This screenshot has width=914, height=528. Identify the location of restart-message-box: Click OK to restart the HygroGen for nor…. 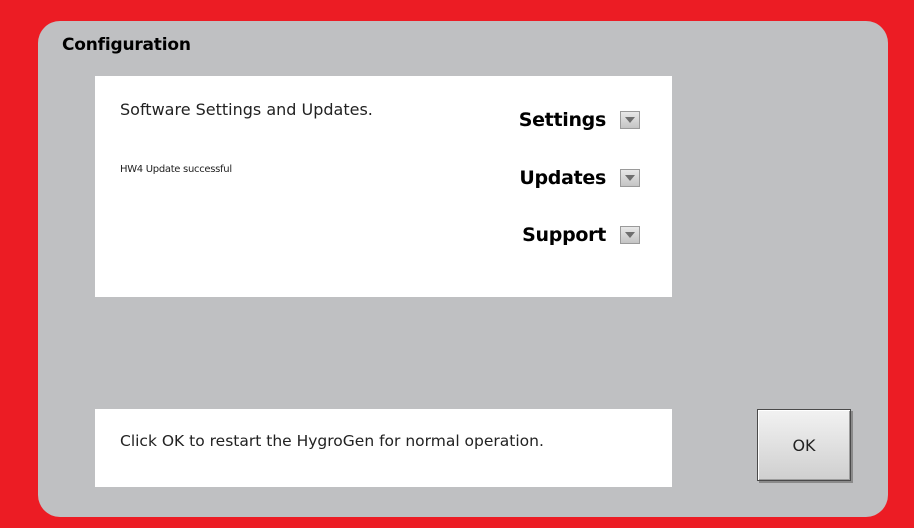
(383, 448).